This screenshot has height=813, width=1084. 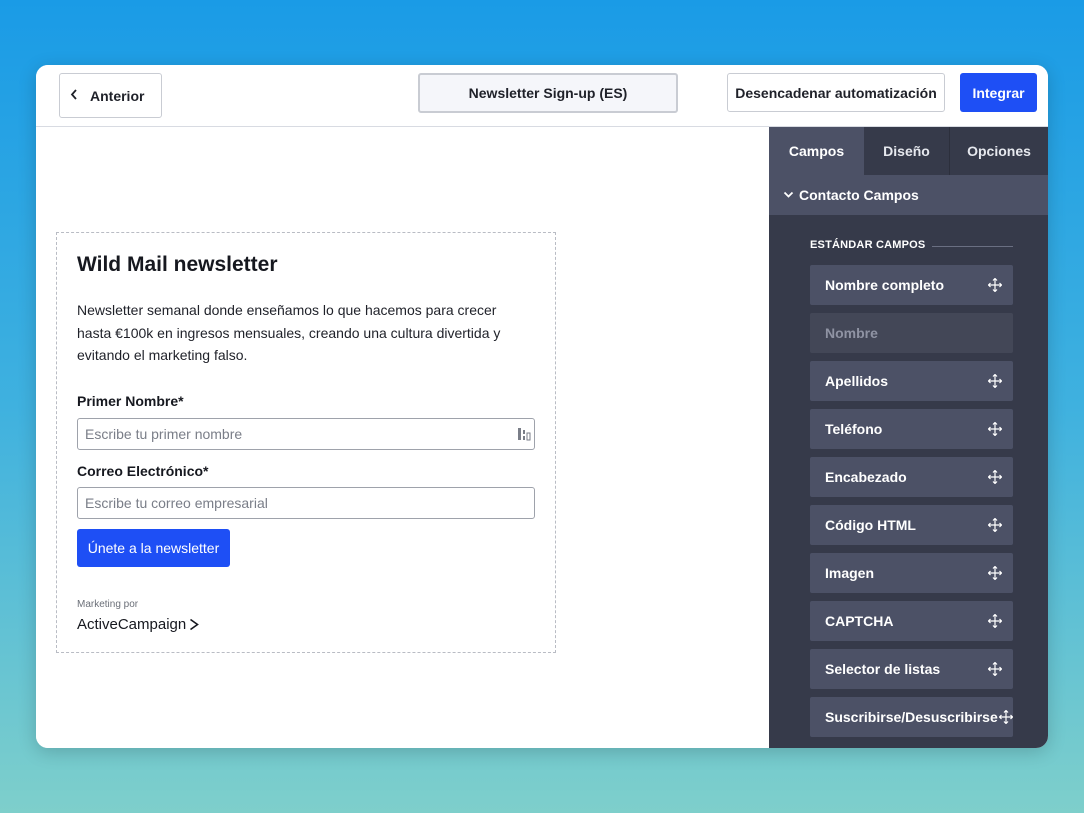 I want to click on contact-fields-section-toggle: Contacto Campos, so click(x=908, y=195).